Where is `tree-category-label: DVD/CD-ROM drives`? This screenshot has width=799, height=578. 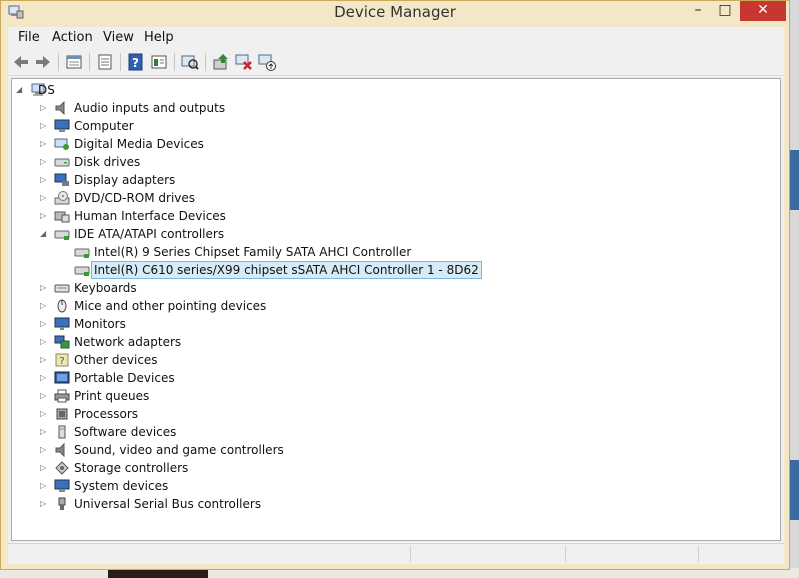
tree-category-label: DVD/CD-ROM drives is located at coordinates (135, 198).